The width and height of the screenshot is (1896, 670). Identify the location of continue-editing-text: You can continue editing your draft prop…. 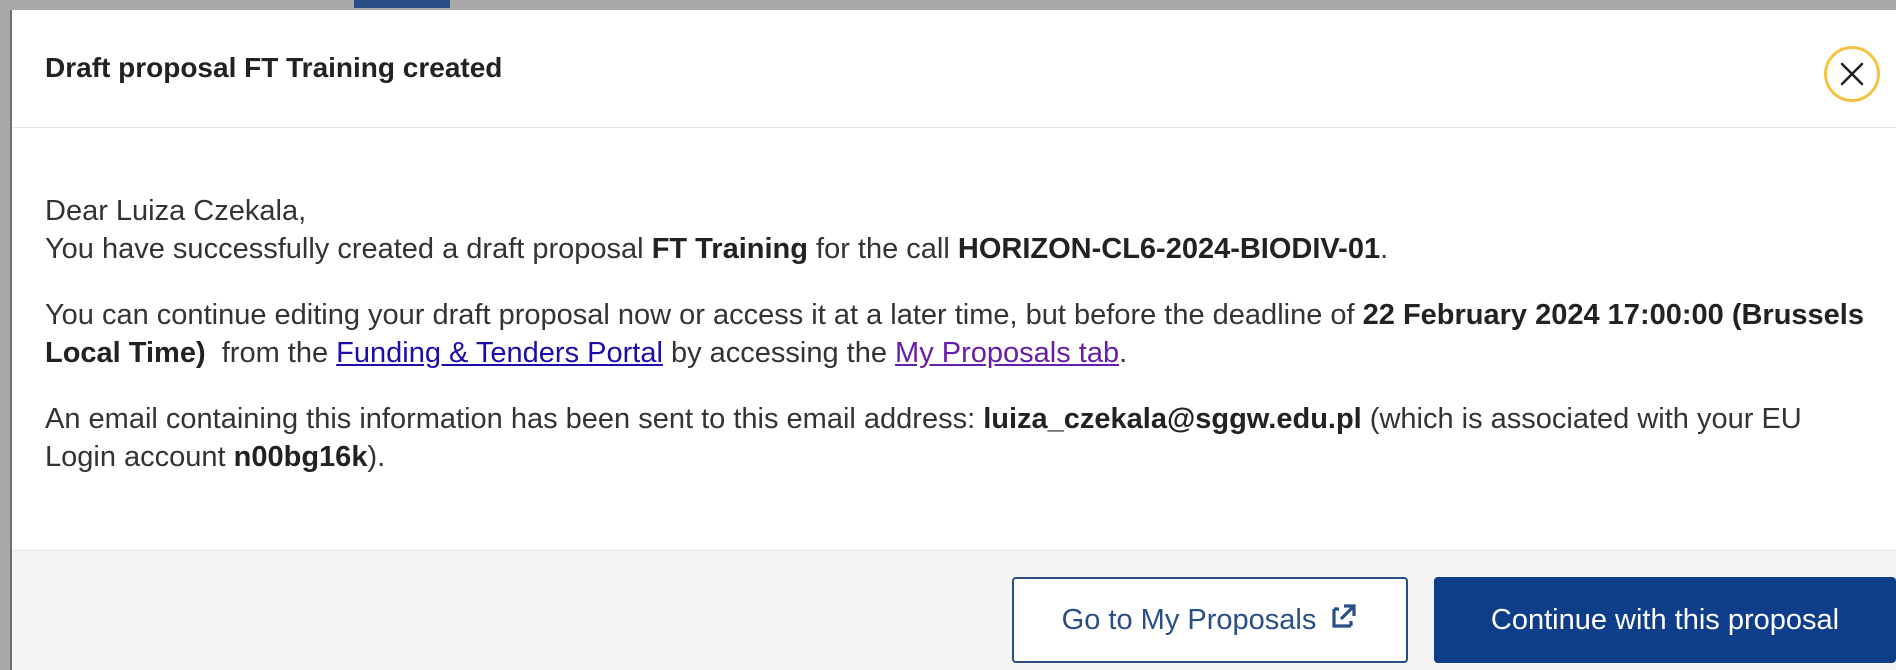
(704, 315).